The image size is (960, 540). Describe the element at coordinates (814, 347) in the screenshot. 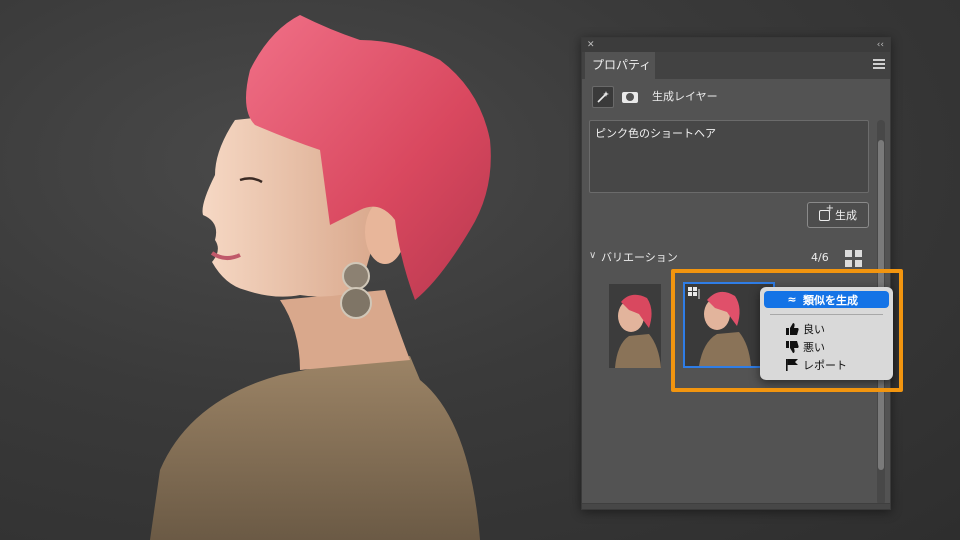

I see `menu-item-label: 悪い` at that location.